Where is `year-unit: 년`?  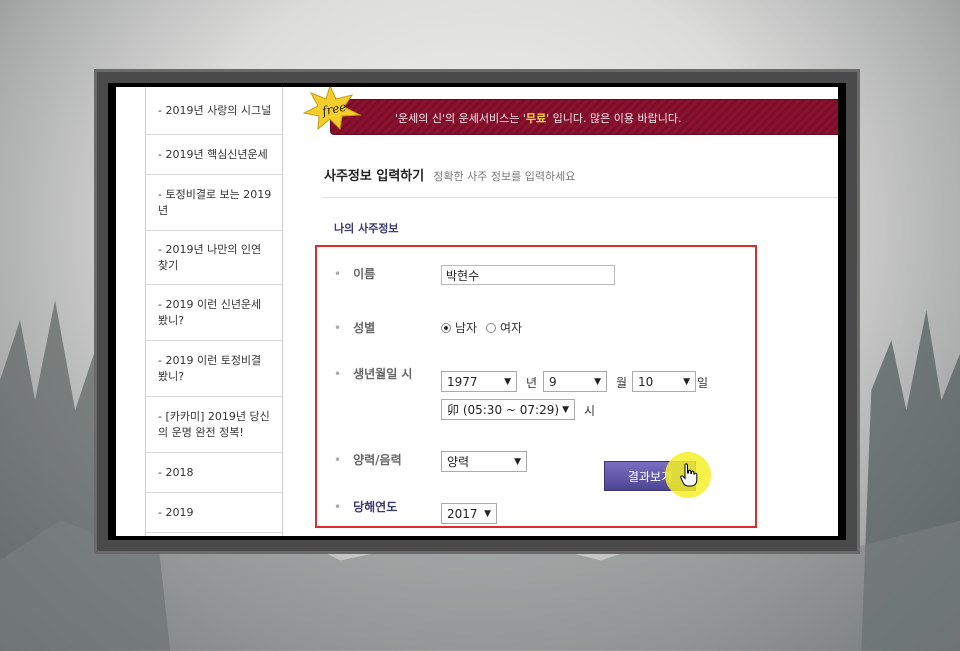 year-unit: 년 is located at coordinates (532, 383).